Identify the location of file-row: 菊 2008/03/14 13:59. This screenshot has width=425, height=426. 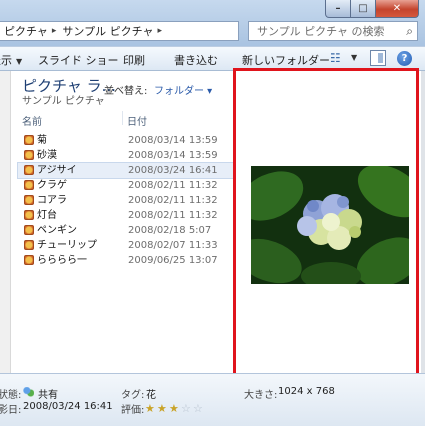
(125, 140).